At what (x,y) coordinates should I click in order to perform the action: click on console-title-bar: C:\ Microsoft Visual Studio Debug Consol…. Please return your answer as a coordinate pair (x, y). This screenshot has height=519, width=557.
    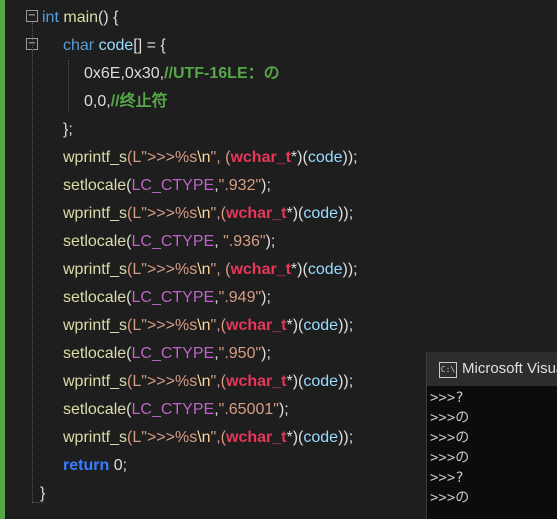
    Looking at the image, I should click on (492, 369).